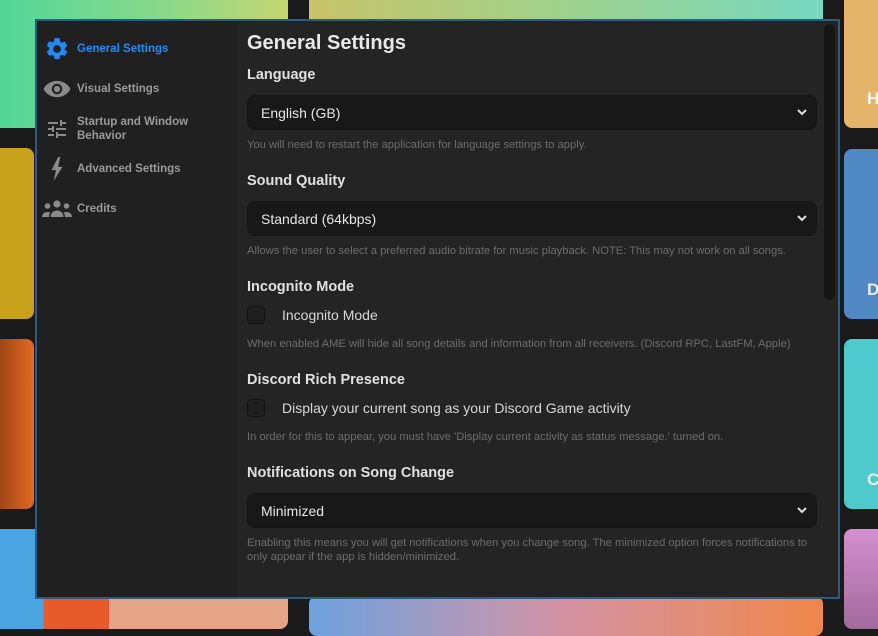 Image resolution: width=878 pixels, height=636 pixels. What do you see at coordinates (861, 579) in the screenshot?
I see `background-tile-purple` at bounding box center [861, 579].